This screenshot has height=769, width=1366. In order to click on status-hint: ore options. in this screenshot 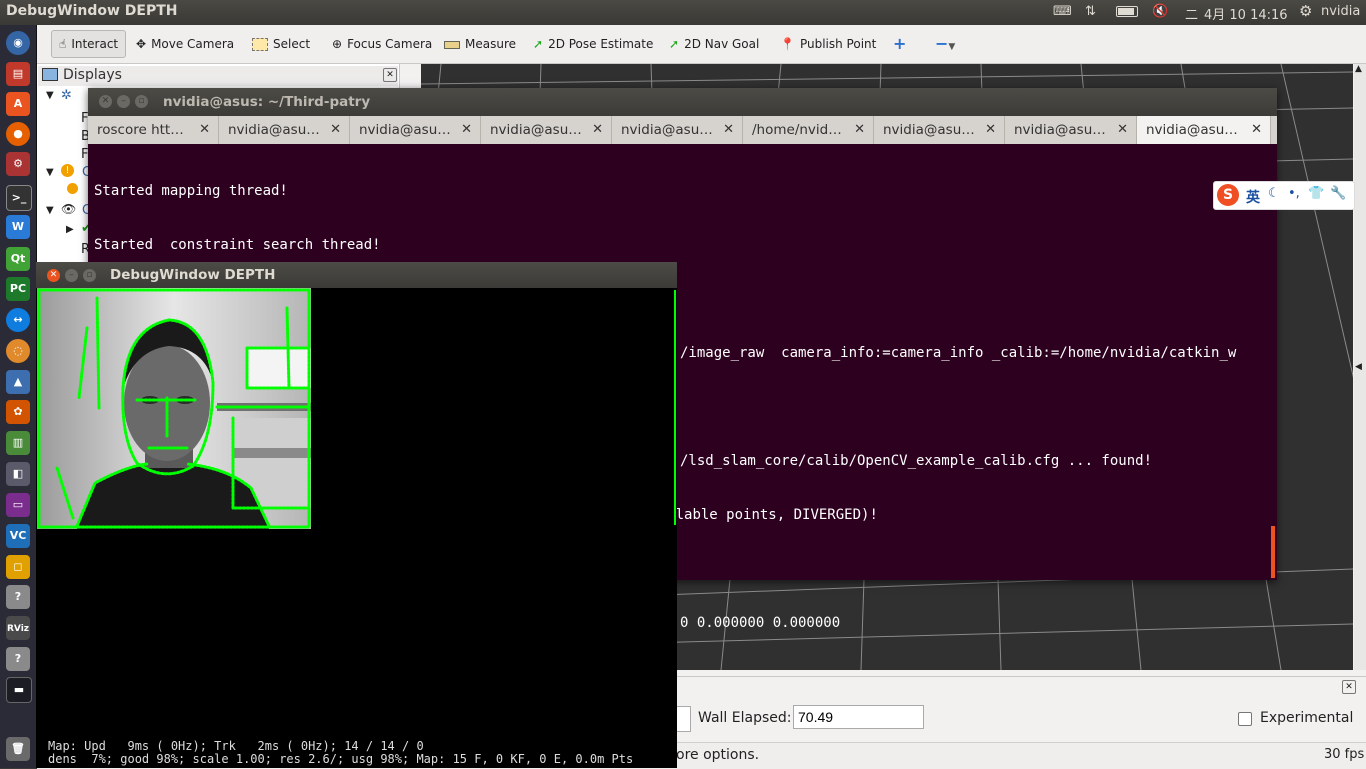, I will do `click(718, 755)`.